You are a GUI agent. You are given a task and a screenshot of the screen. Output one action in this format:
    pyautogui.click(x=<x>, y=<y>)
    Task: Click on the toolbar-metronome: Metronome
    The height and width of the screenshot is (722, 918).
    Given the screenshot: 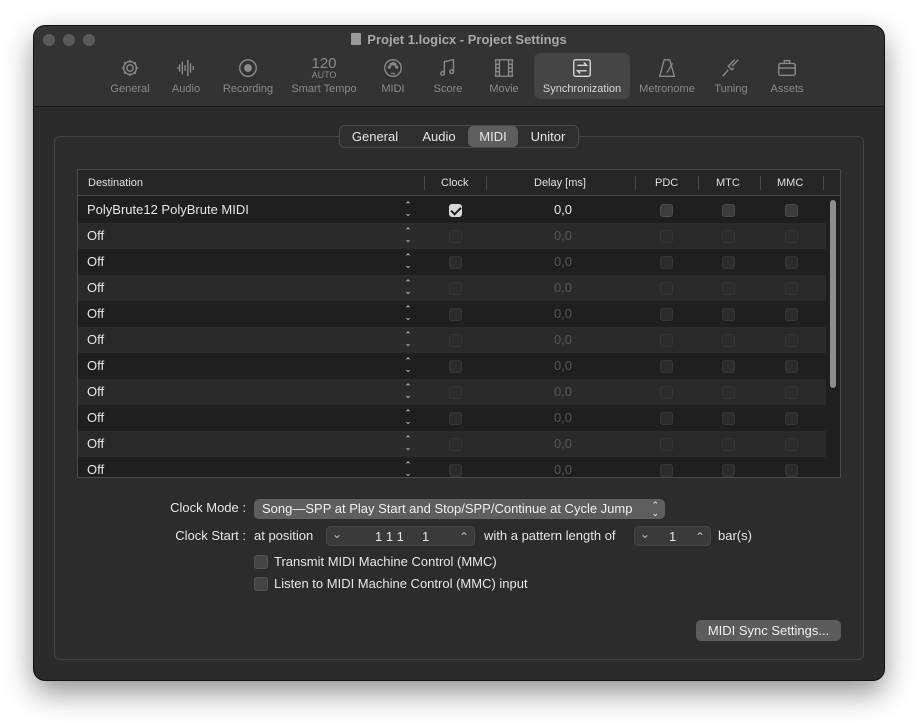 What is the action you would take?
    pyautogui.click(x=667, y=76)
    